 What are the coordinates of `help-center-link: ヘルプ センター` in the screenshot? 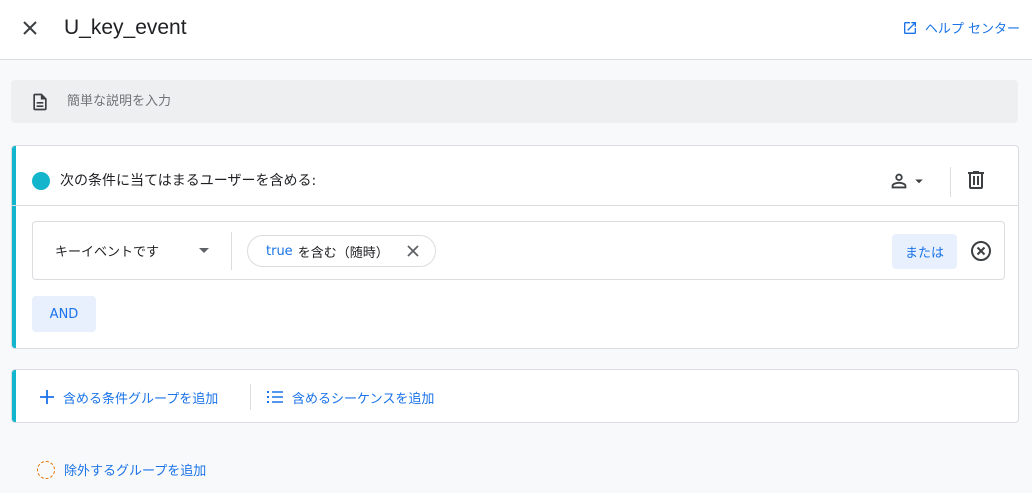 It's located at (961, 27).